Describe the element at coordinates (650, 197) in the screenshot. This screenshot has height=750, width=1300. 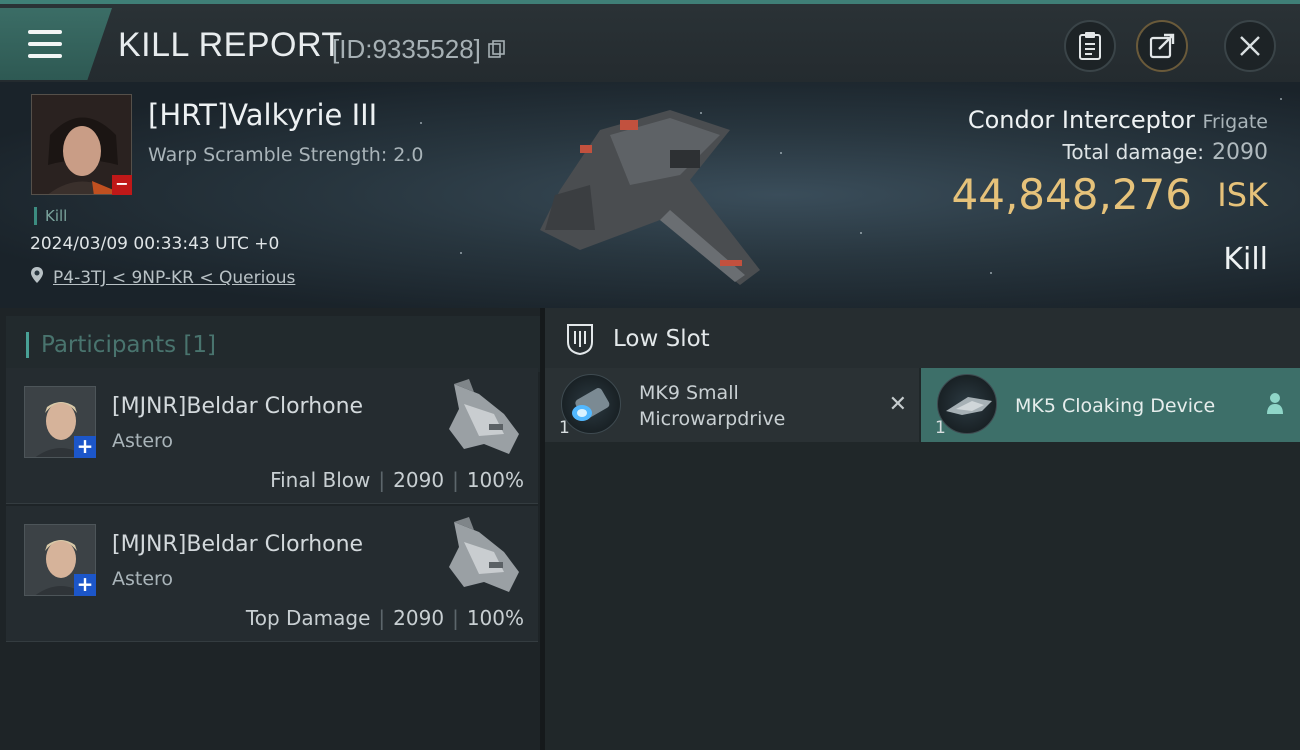
I see `victim-ship-image` at that location.